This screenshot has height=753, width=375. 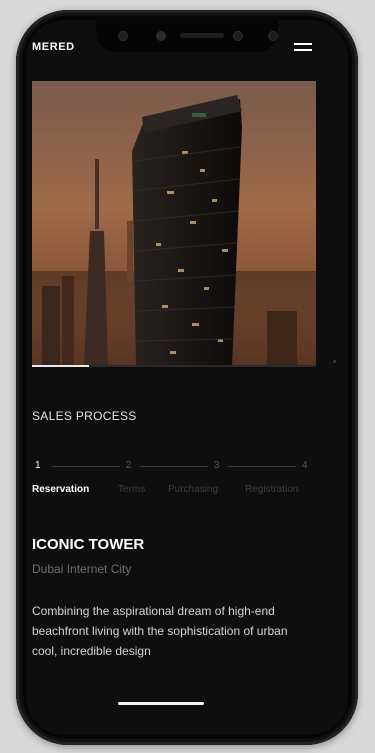 I want to click on tab-terms: Terms, so click(x=131, y=489).